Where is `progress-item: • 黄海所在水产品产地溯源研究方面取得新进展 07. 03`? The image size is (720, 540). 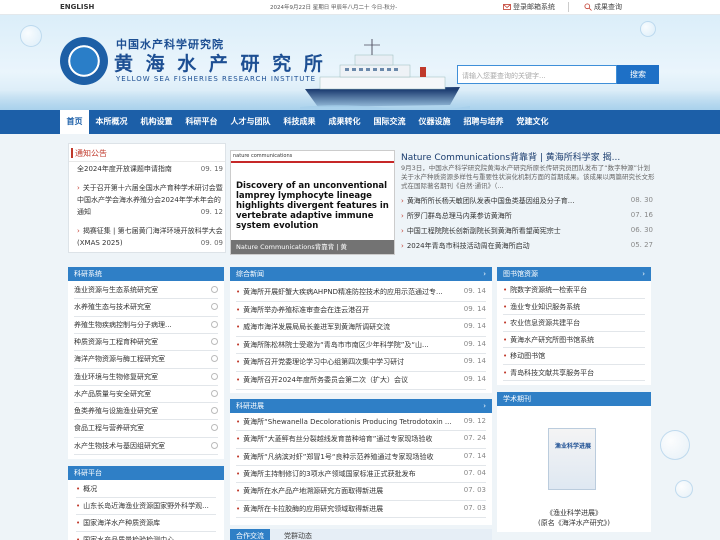 progress-item: • 黄海所在水产品产地溯源研究方面取得新进展 07. 03 is located at coordinates (361, 491).